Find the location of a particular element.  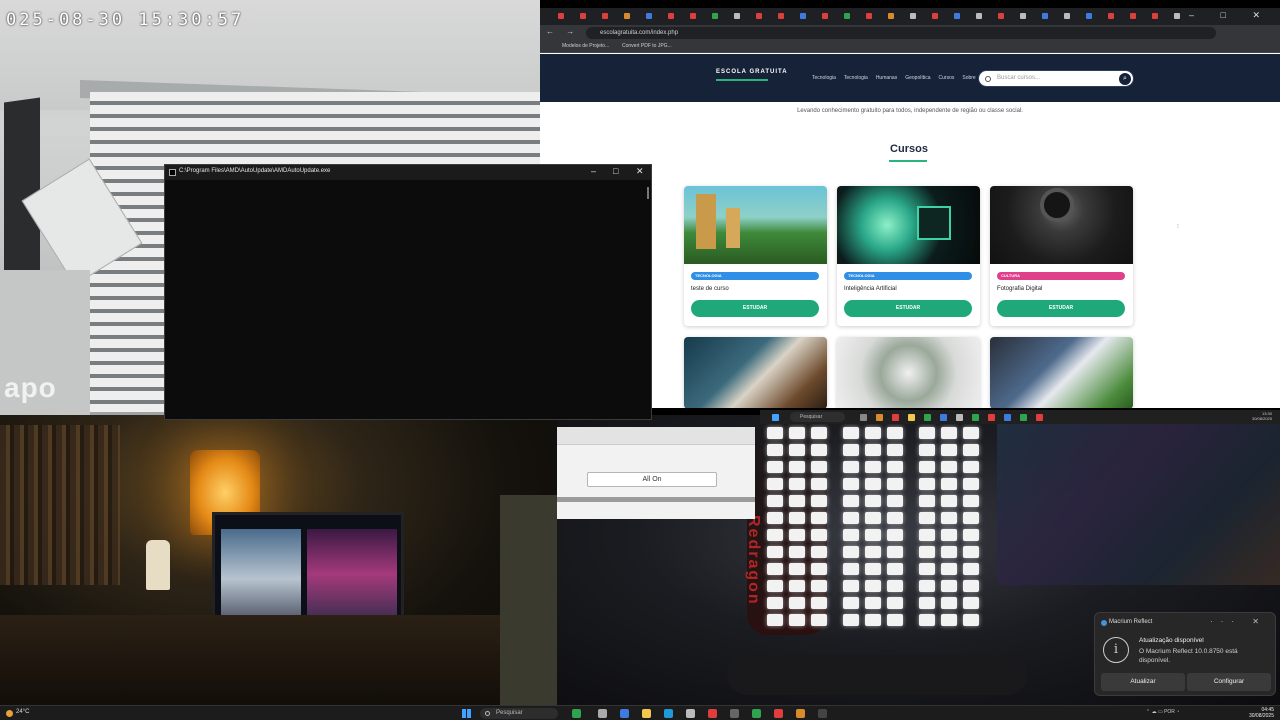

notification-app-name: Macrium Reflect is located at coordinates (1131, 622).